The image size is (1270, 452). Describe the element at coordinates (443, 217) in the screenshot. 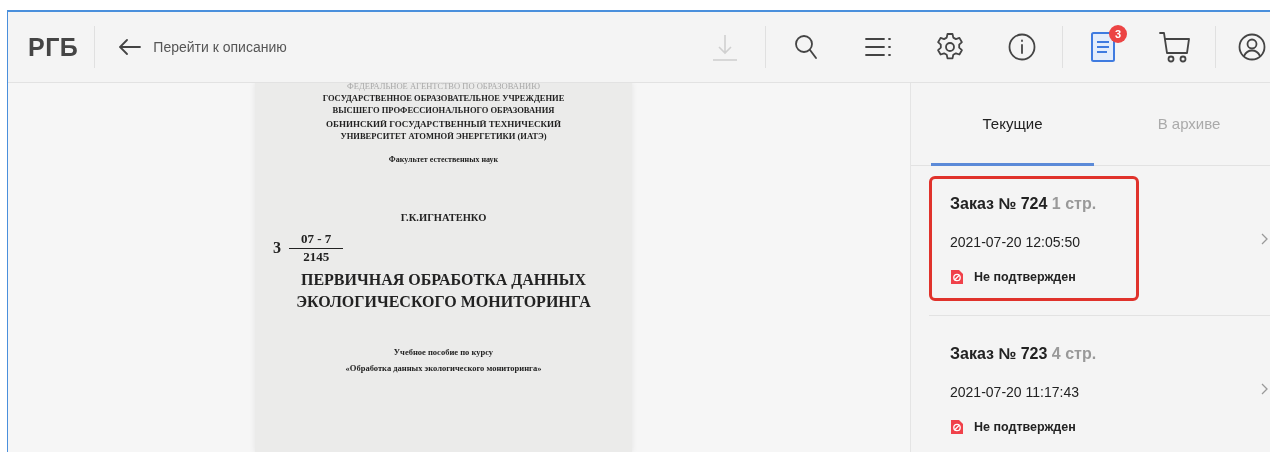

I see `author-name: Г.К.ИГНАТЕНКО` at that location.